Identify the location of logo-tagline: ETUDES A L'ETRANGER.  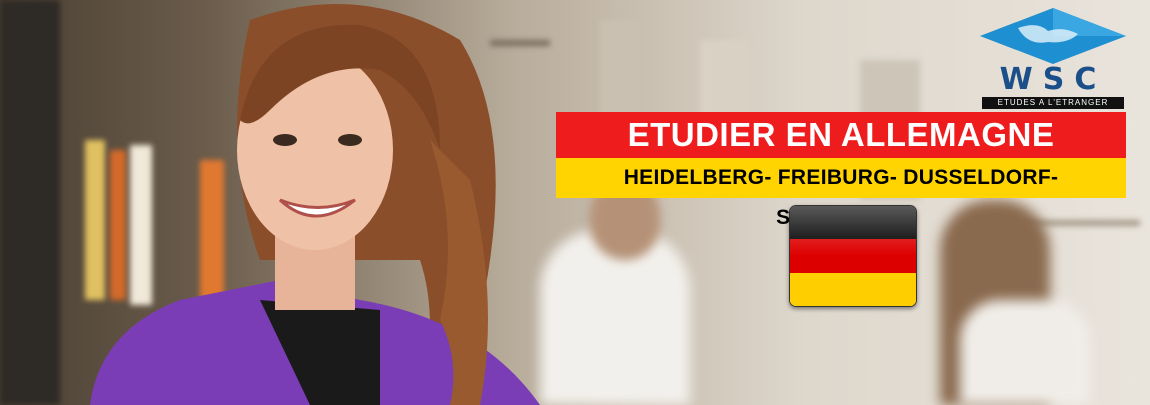
(1053, 103).